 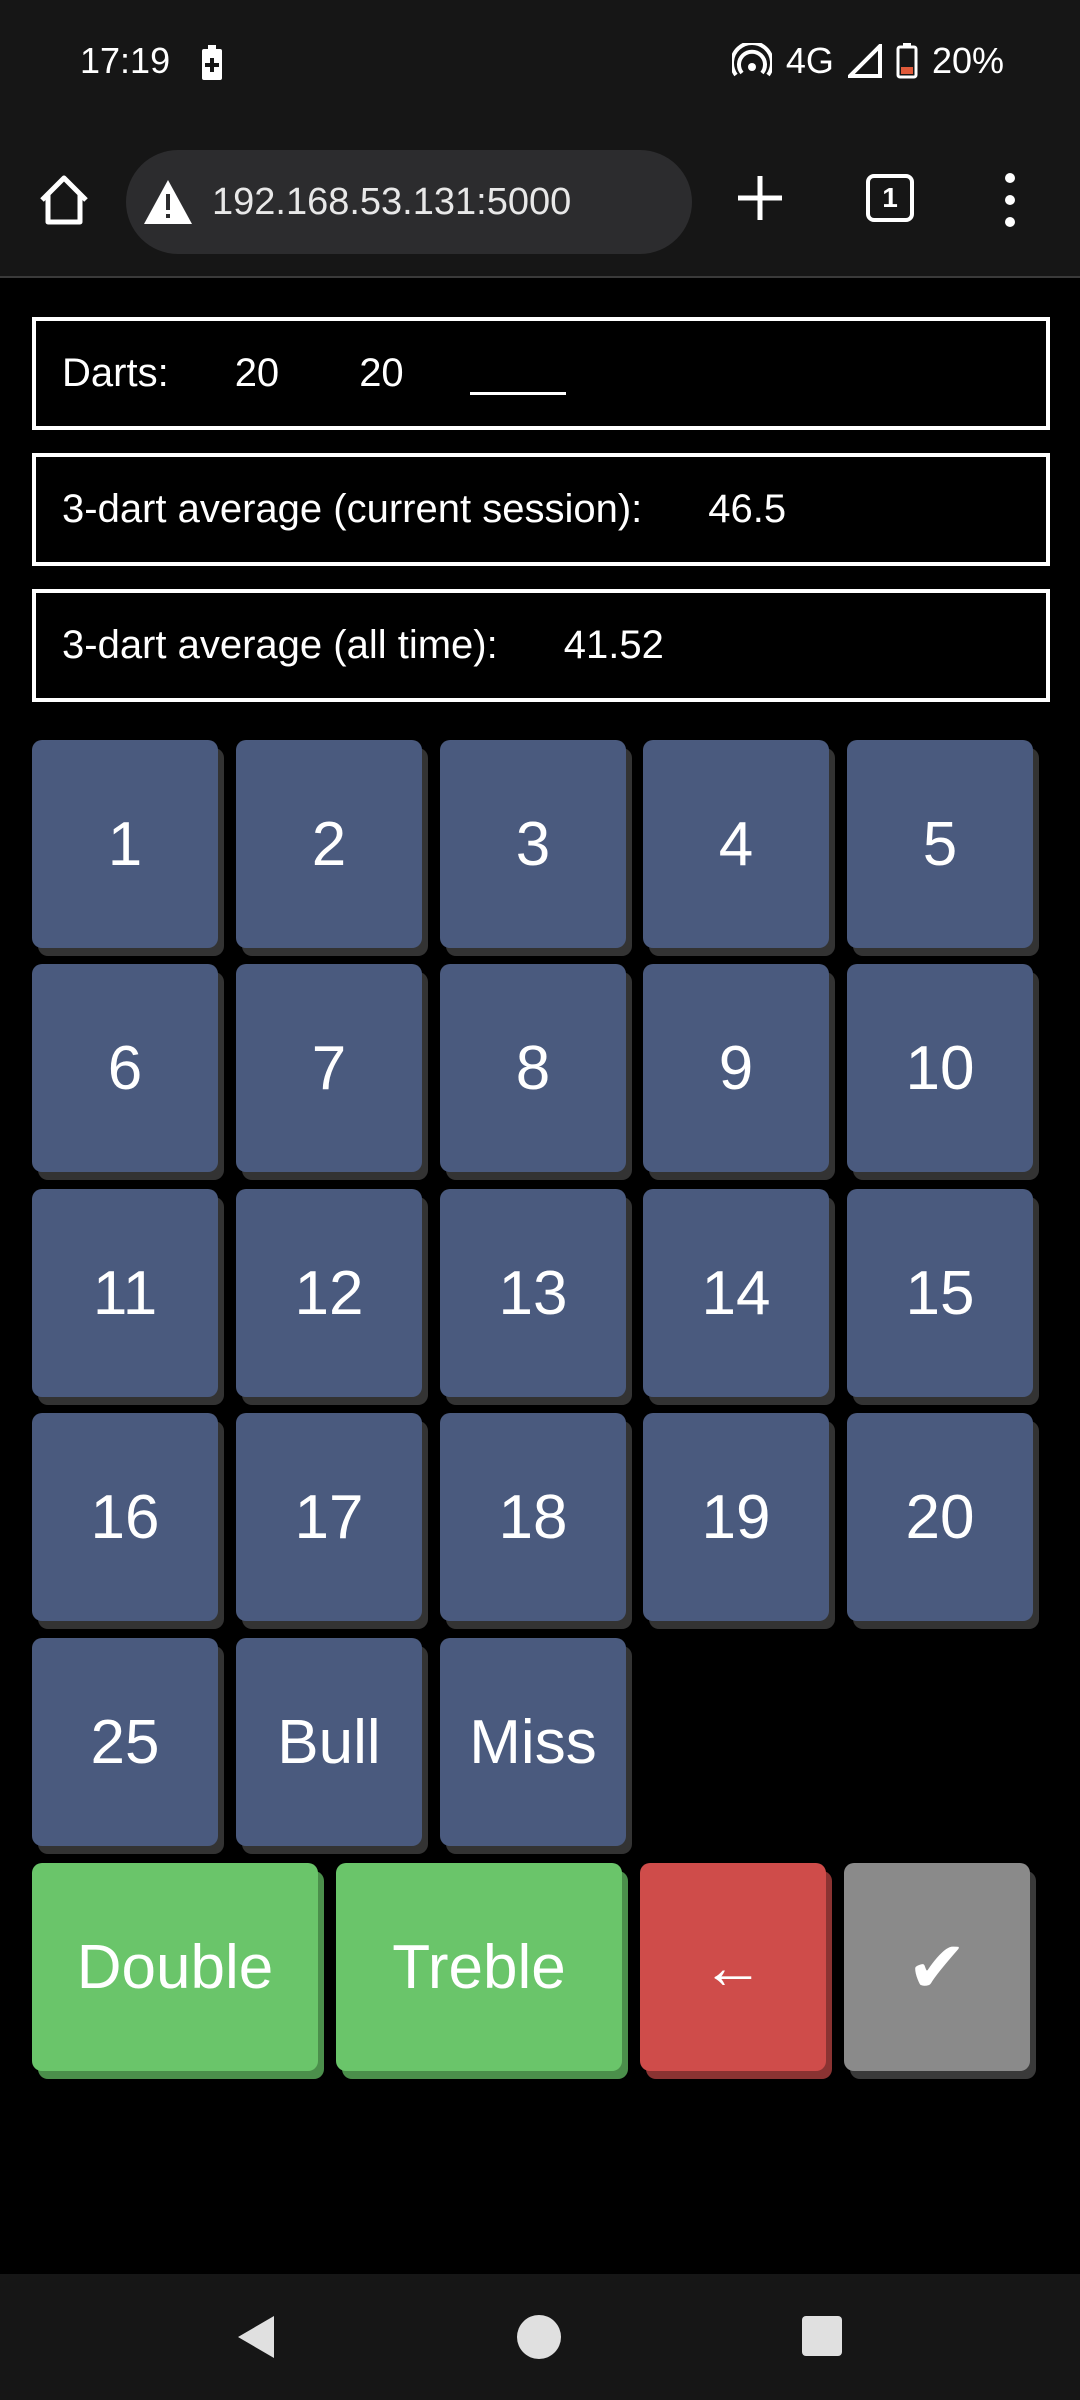 What do you see at coordinates (329, 1068) in the screenshot?
I see `key-7: 7` at bounding box center [329, 1068].